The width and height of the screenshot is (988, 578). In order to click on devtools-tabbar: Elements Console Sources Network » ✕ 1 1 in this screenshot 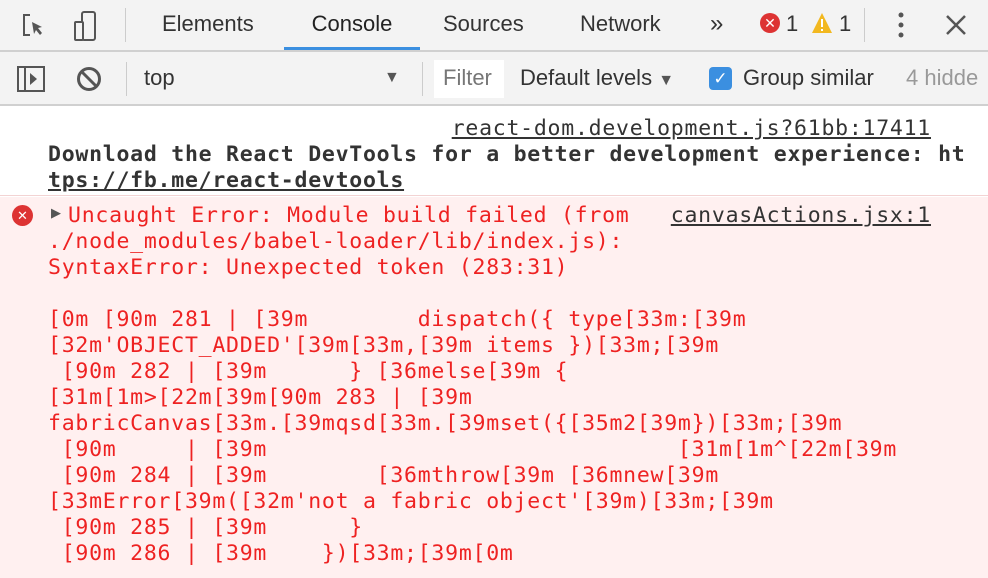, I will do `click(494, 26)`.